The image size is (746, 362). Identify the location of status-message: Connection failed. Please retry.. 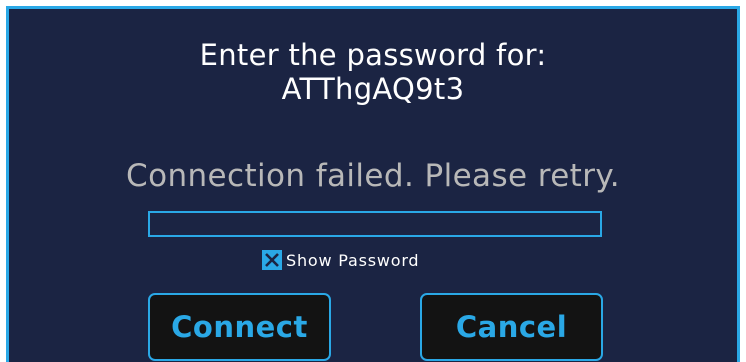
(373, 176).